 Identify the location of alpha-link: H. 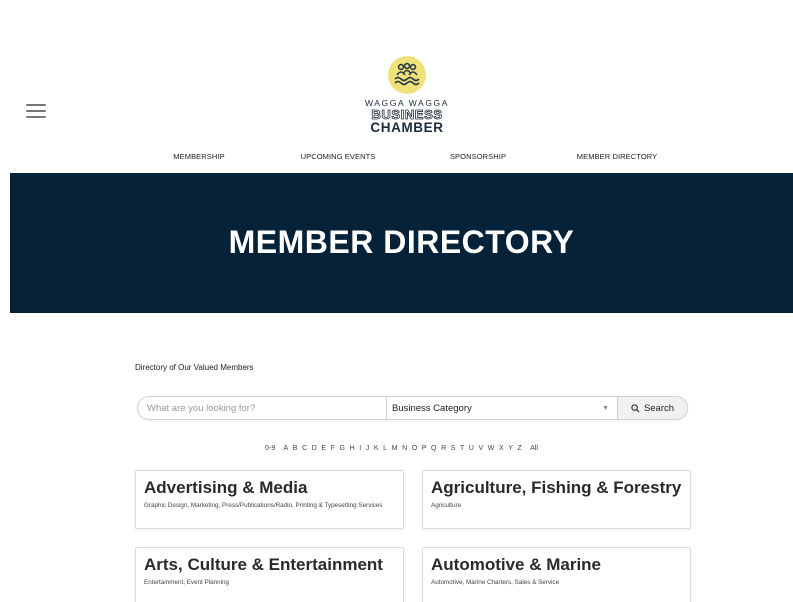
(352, 448).